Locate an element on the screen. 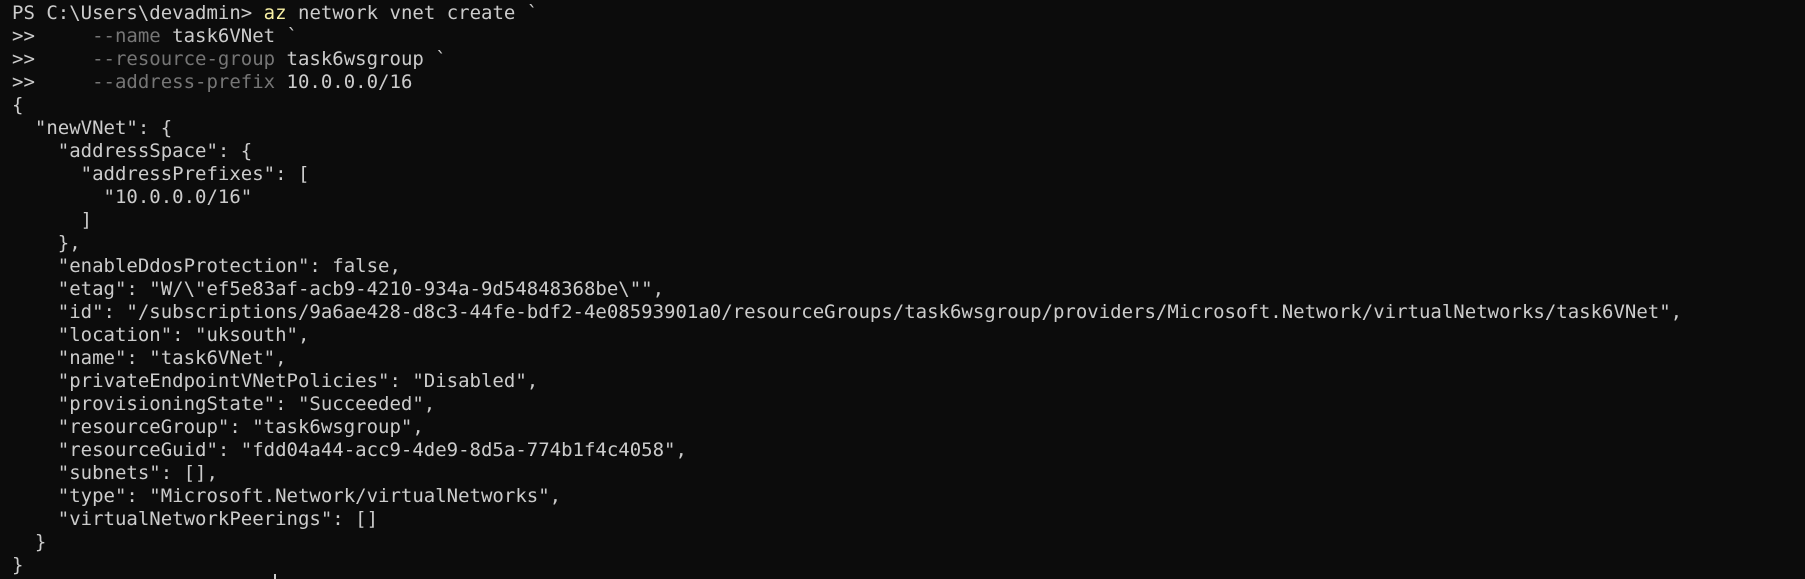 The image size is (1805, 579). continuation-line: >> --name task6VNet ` is located at coordinates (908, 36).